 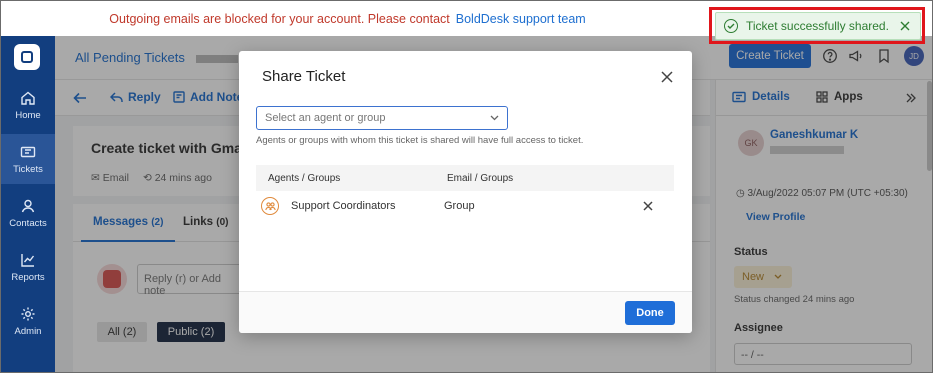 I want to click on shared-table-header: Agents / Groups Email / Groups, so click(x=465, y=178).